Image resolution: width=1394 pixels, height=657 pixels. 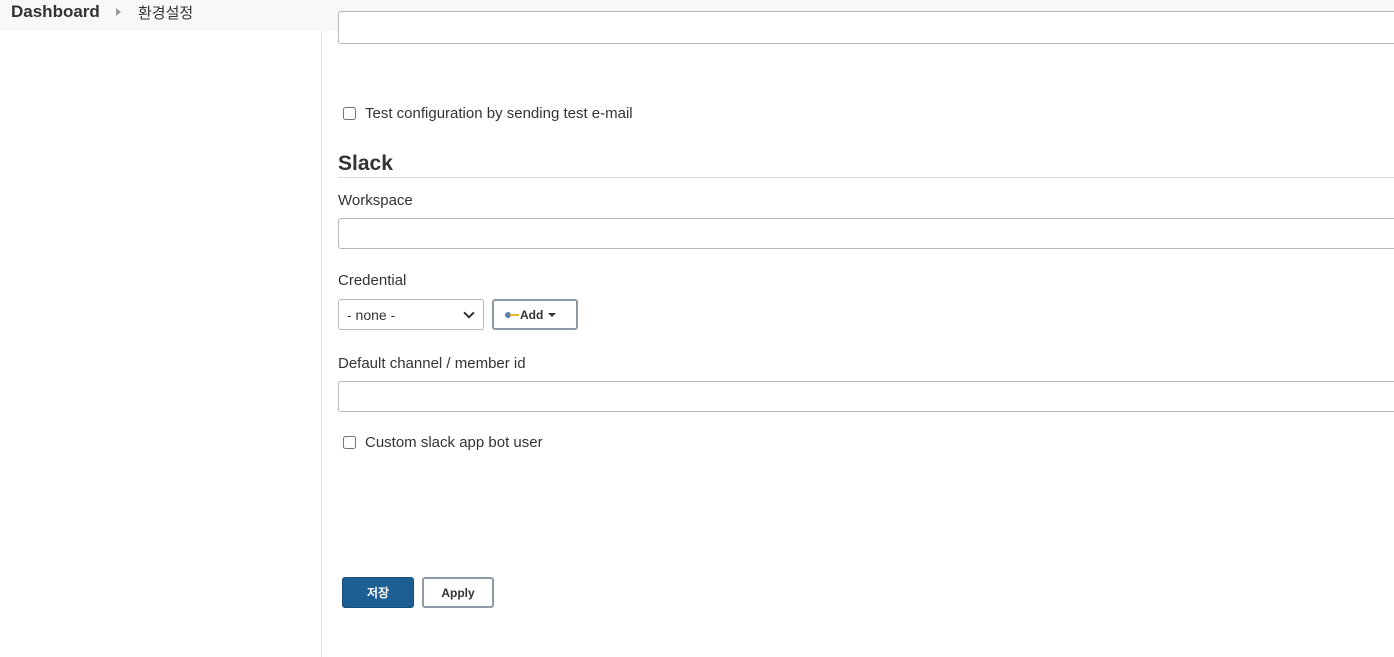 I want to click on add-credential-button-label: Add, so click(x=532, y=314).